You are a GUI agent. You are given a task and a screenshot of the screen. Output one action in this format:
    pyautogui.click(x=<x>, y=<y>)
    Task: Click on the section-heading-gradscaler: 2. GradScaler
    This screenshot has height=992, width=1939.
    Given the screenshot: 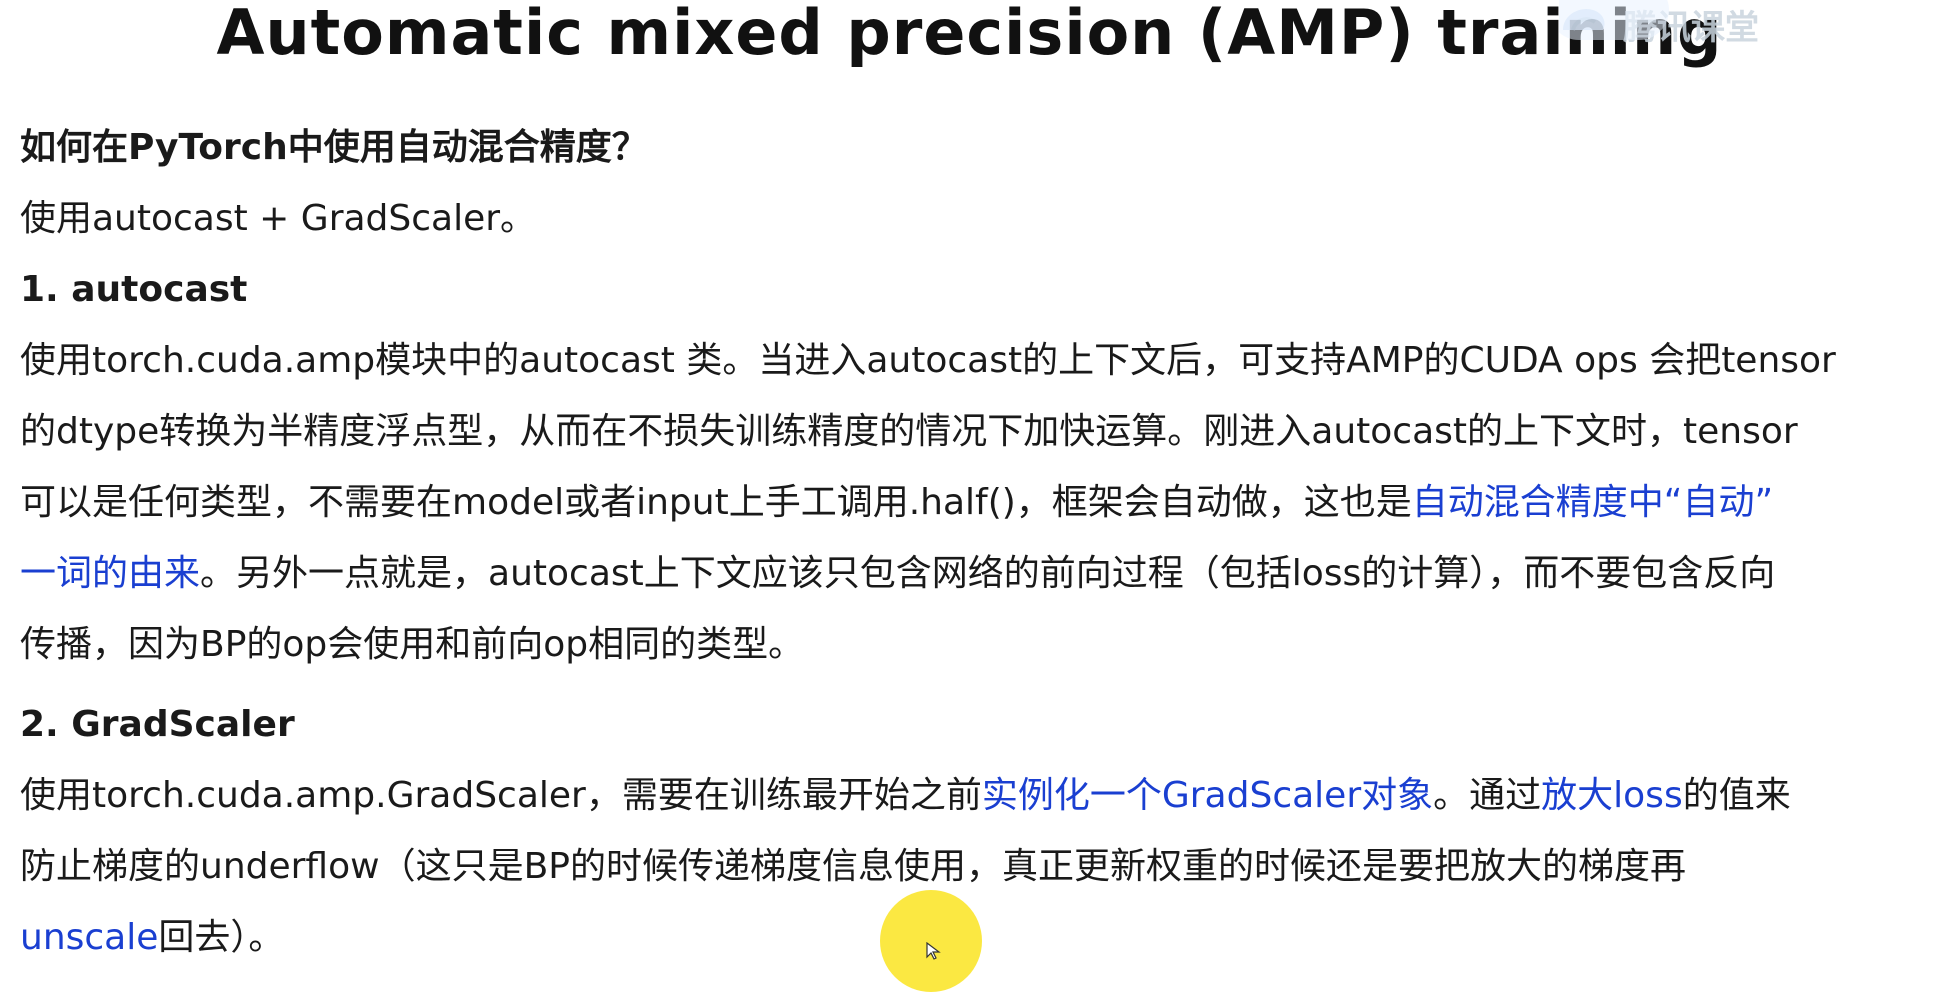 What is the action you would take?
    pyautogui.click(x=157, y=724)
    